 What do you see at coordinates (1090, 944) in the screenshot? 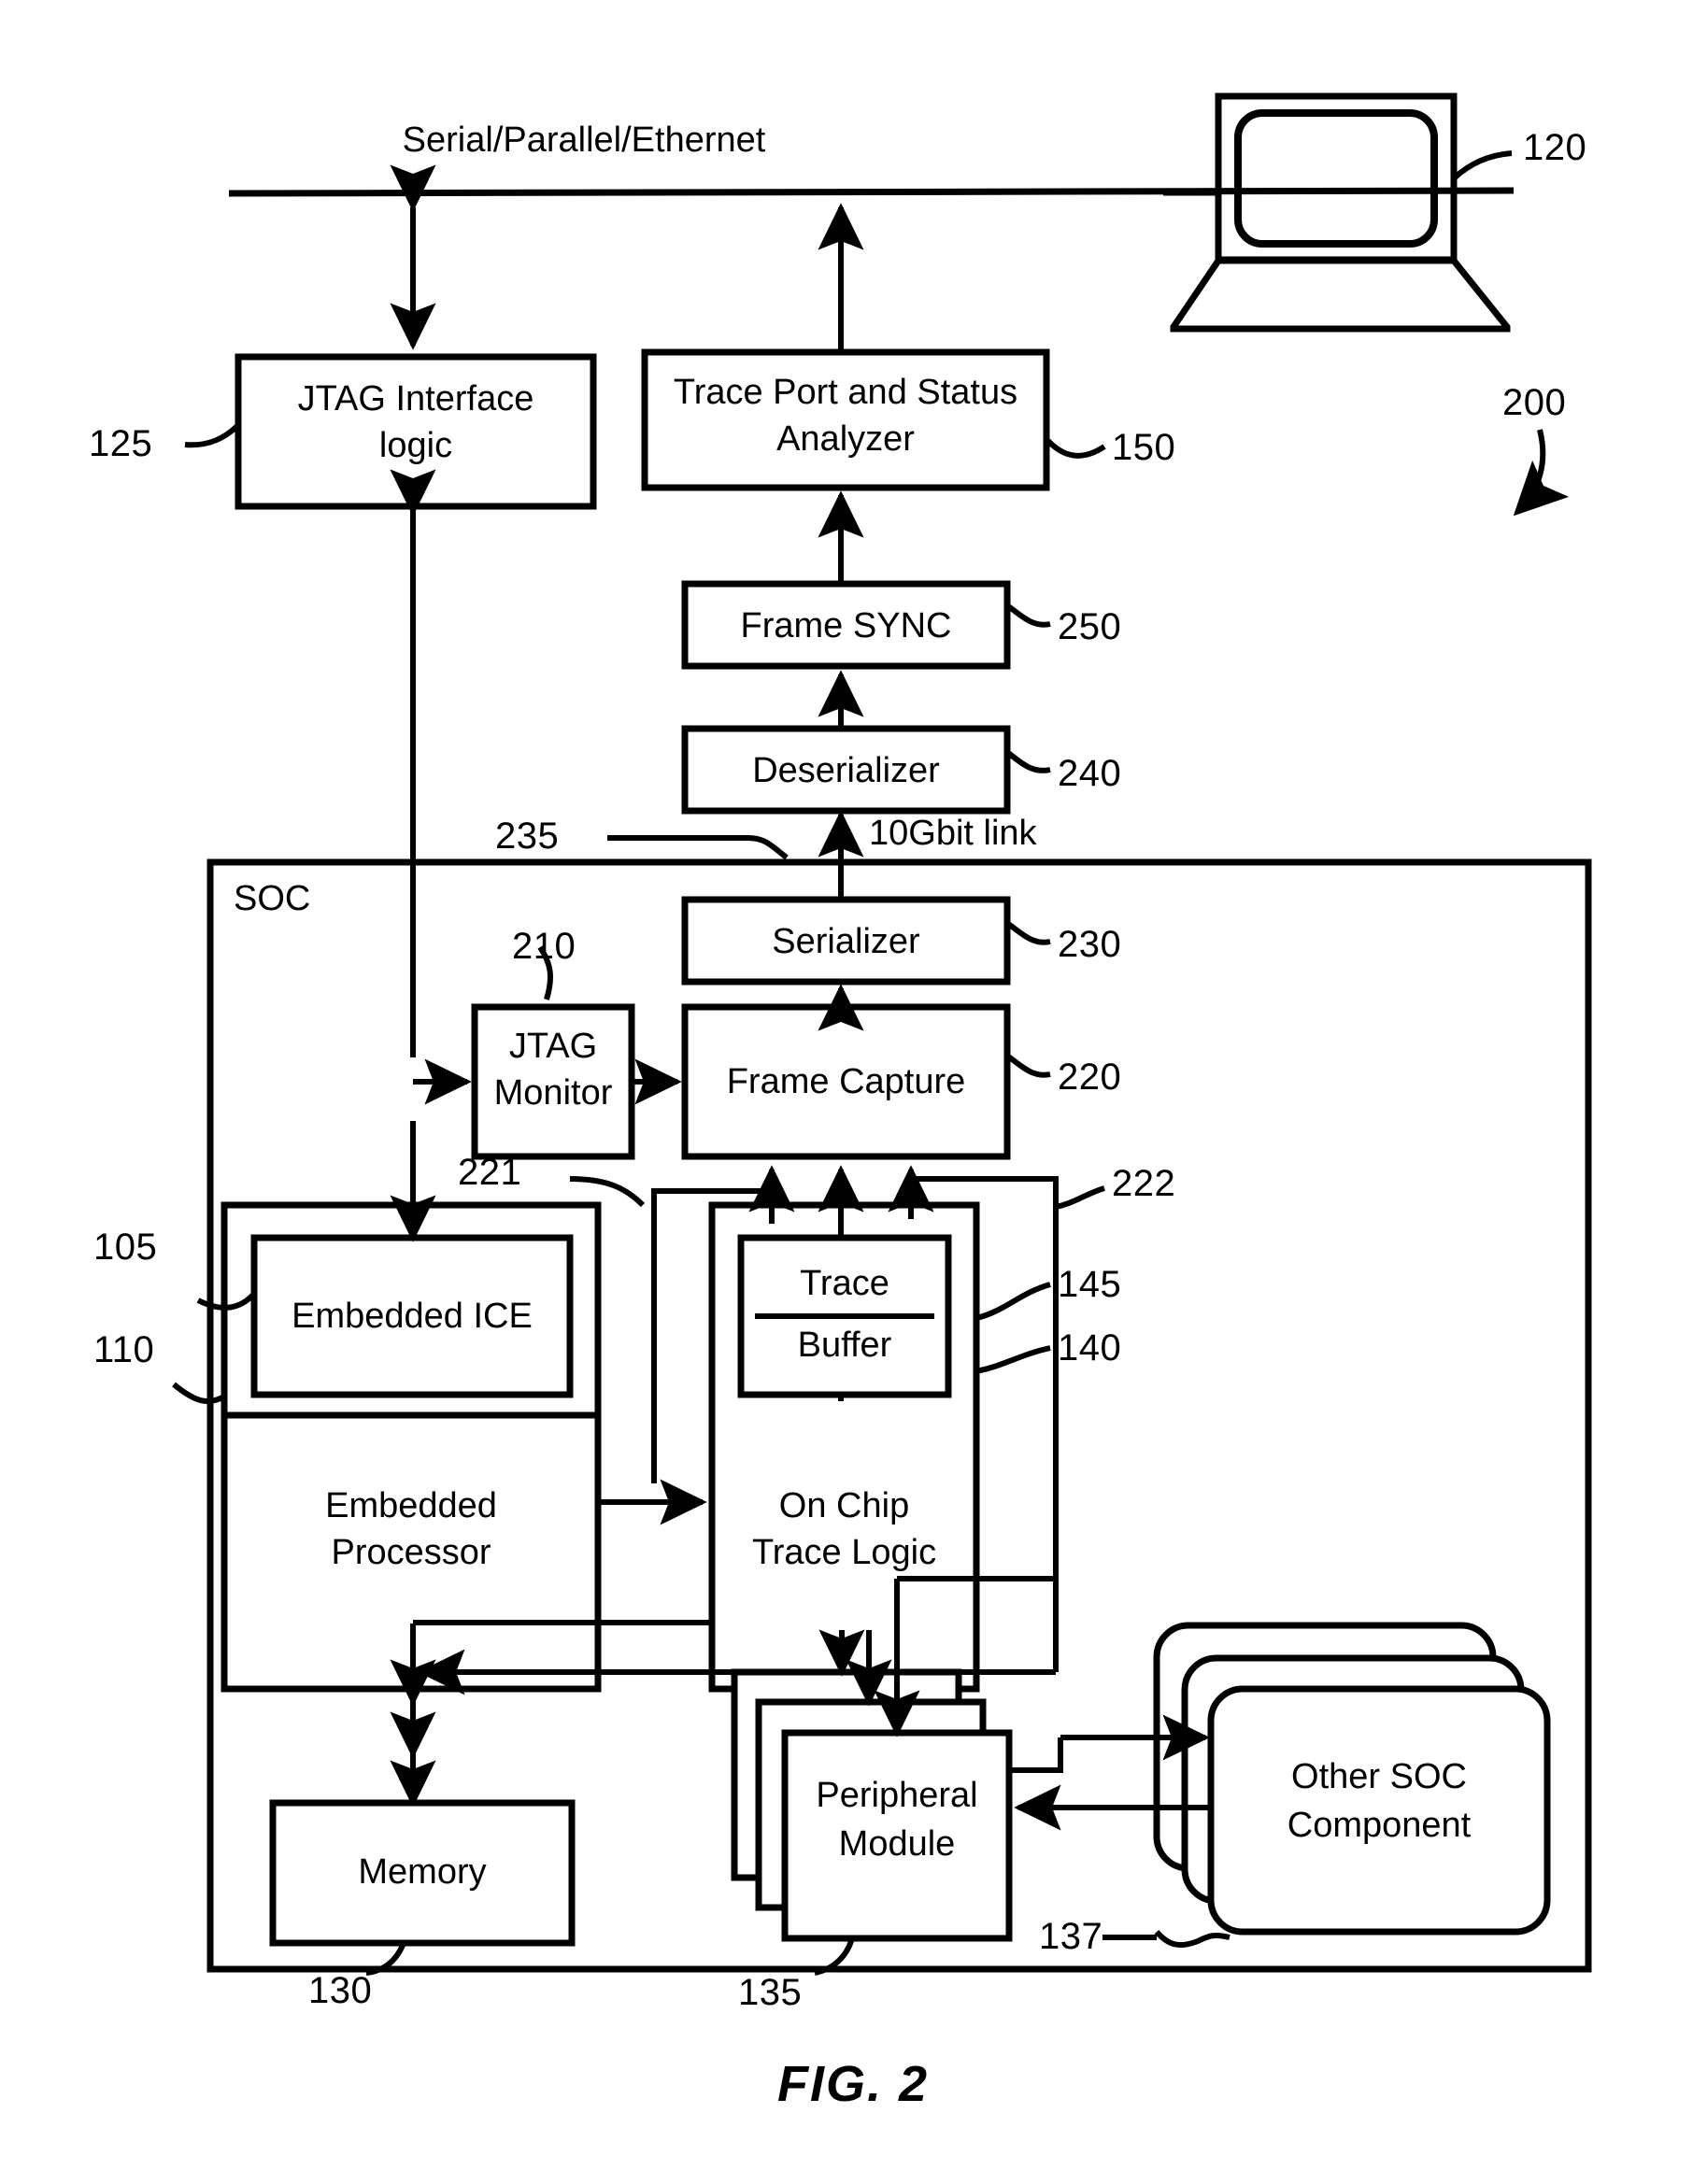
I see `ref-230: 230` at bounding box center [1090, 944].